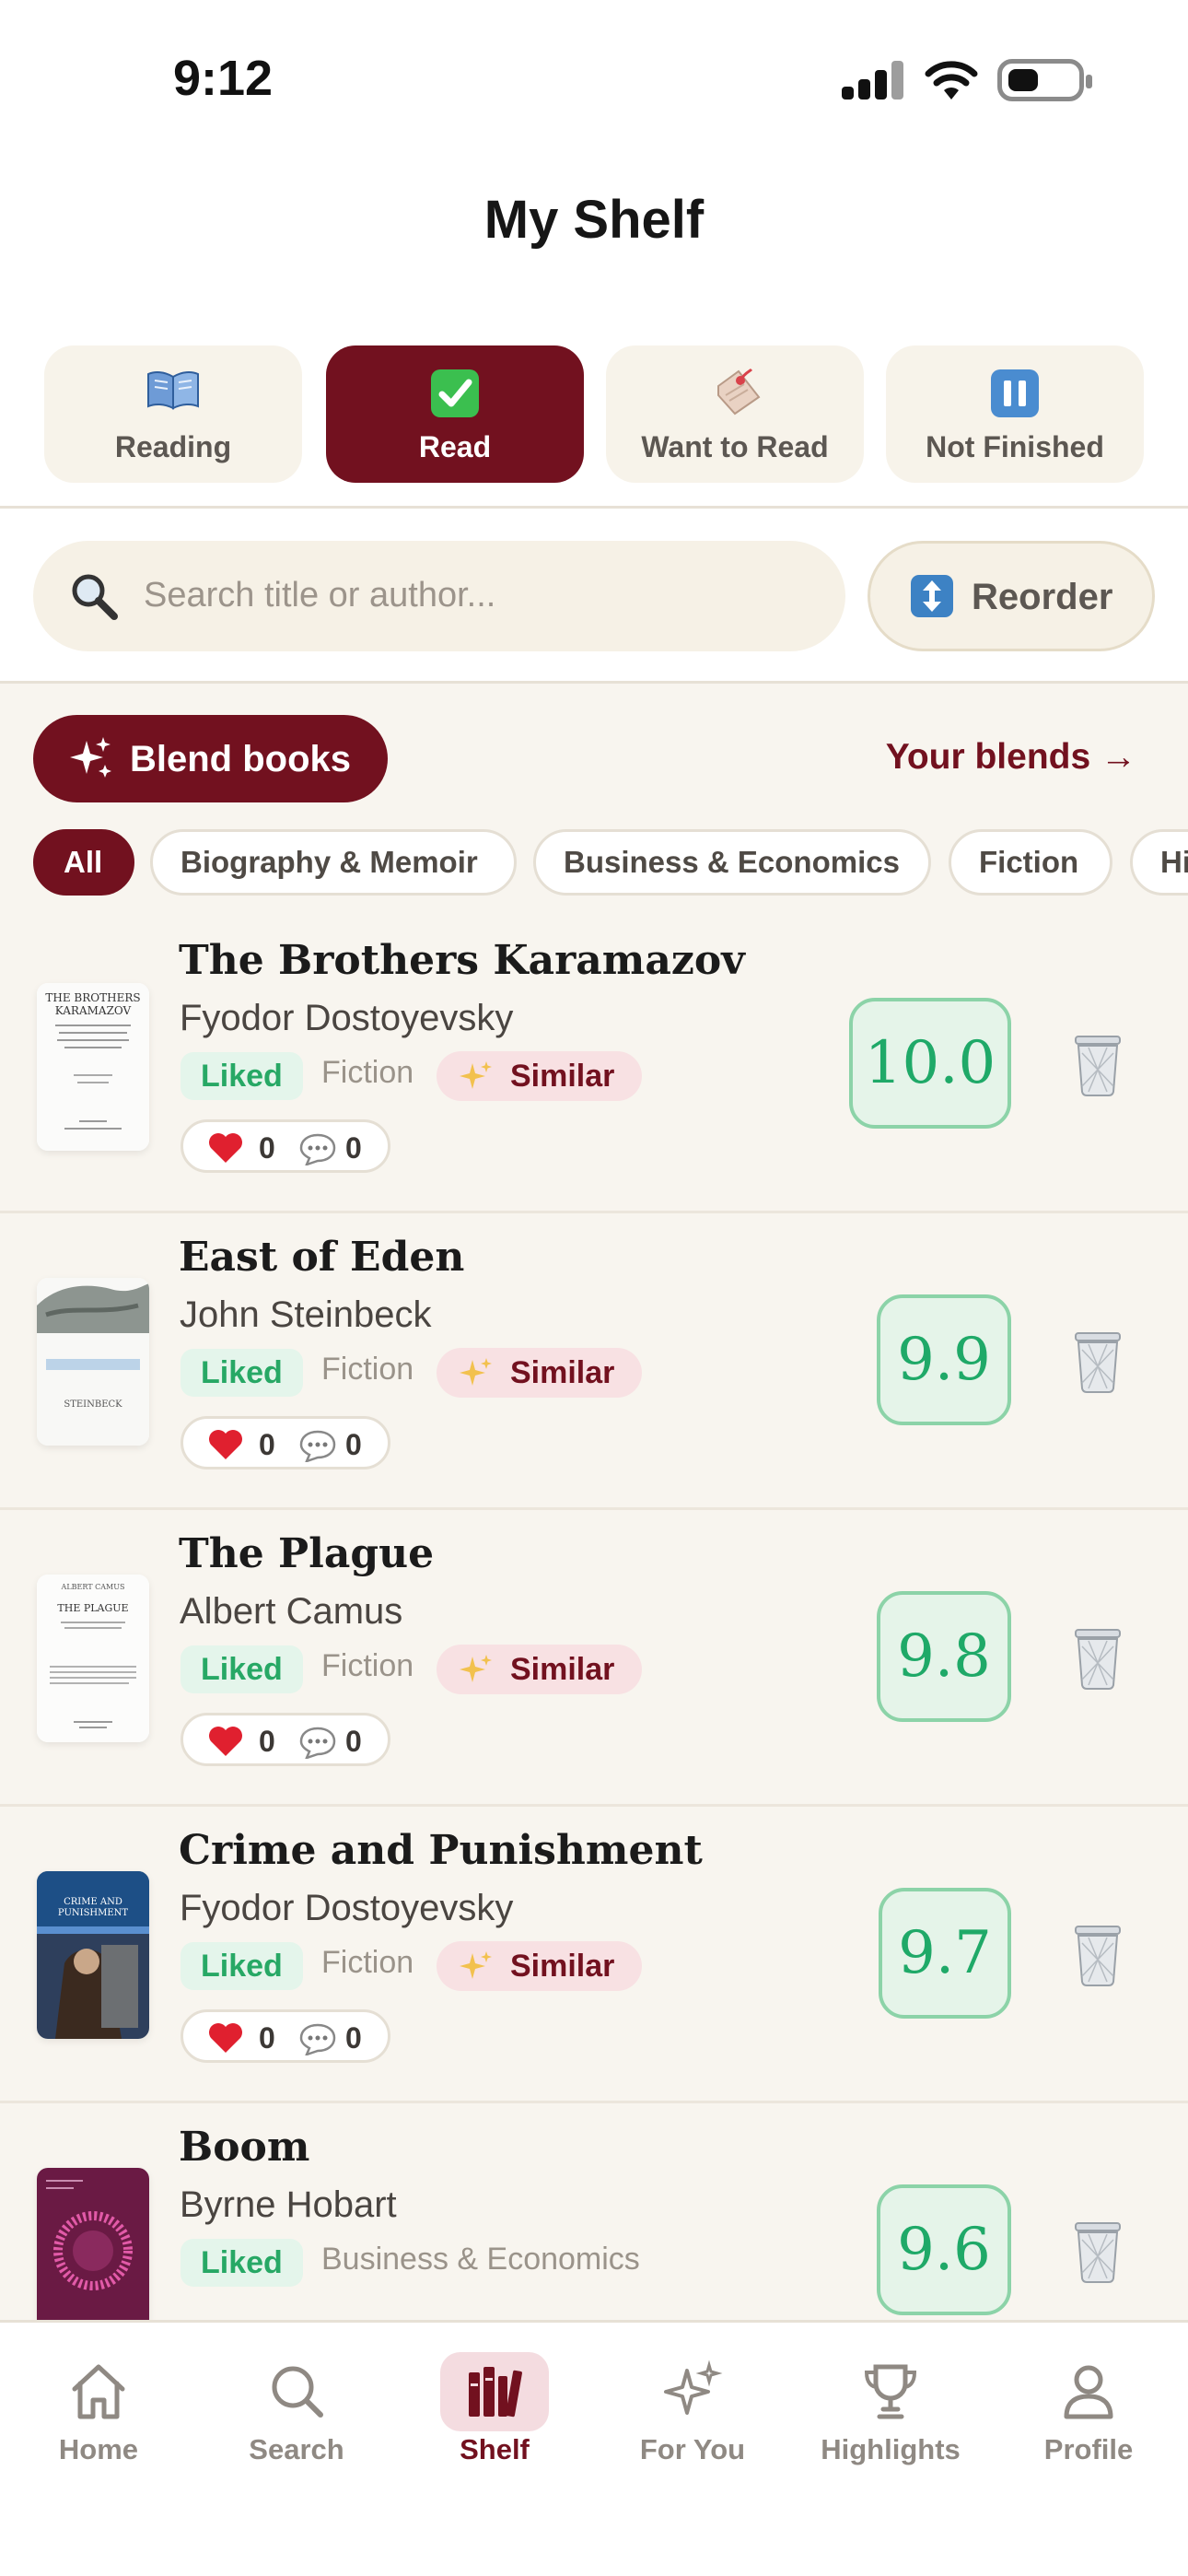 The height and width of the screenshot is (2576, 1188). I want to click on tab-want-to-read: Want to Read, so click(735, 414).